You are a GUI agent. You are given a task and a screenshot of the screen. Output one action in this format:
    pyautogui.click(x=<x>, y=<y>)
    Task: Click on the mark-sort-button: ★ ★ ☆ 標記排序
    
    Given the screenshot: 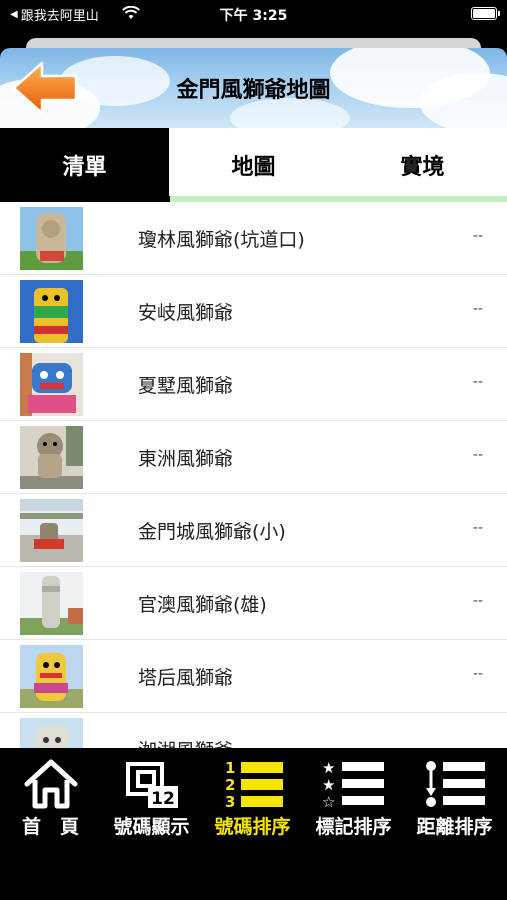 What is the action you would take?
    pyautogui.click(x=353, y=799)
    